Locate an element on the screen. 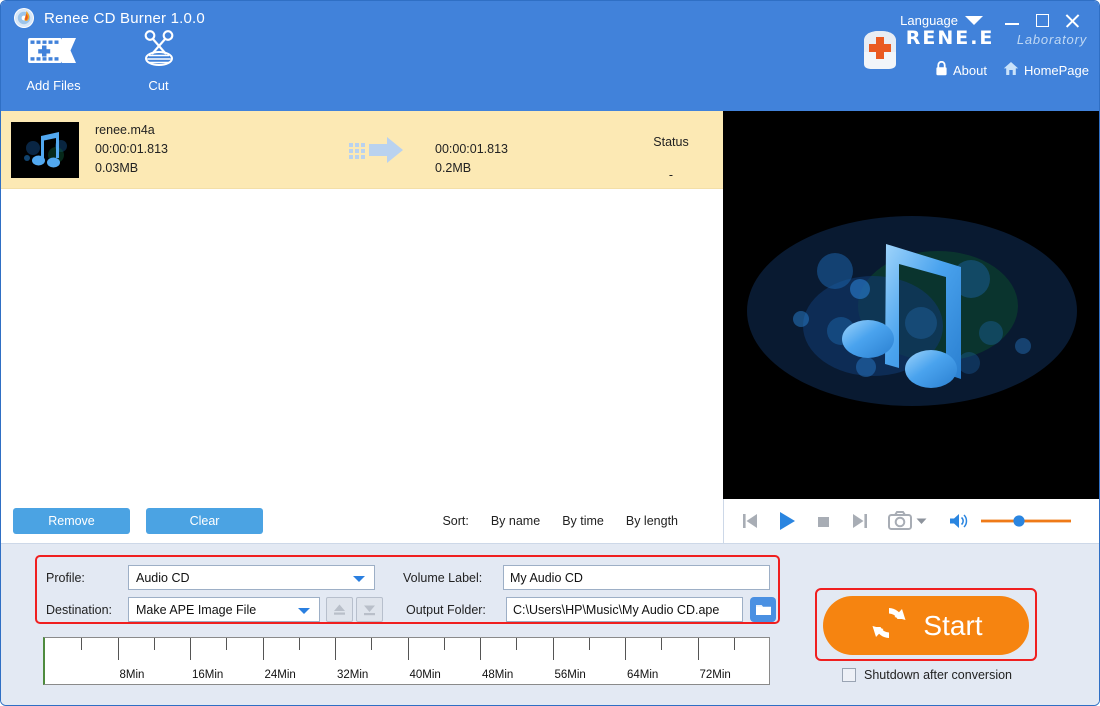  eject-down-button is located at coordinates (369, 609).